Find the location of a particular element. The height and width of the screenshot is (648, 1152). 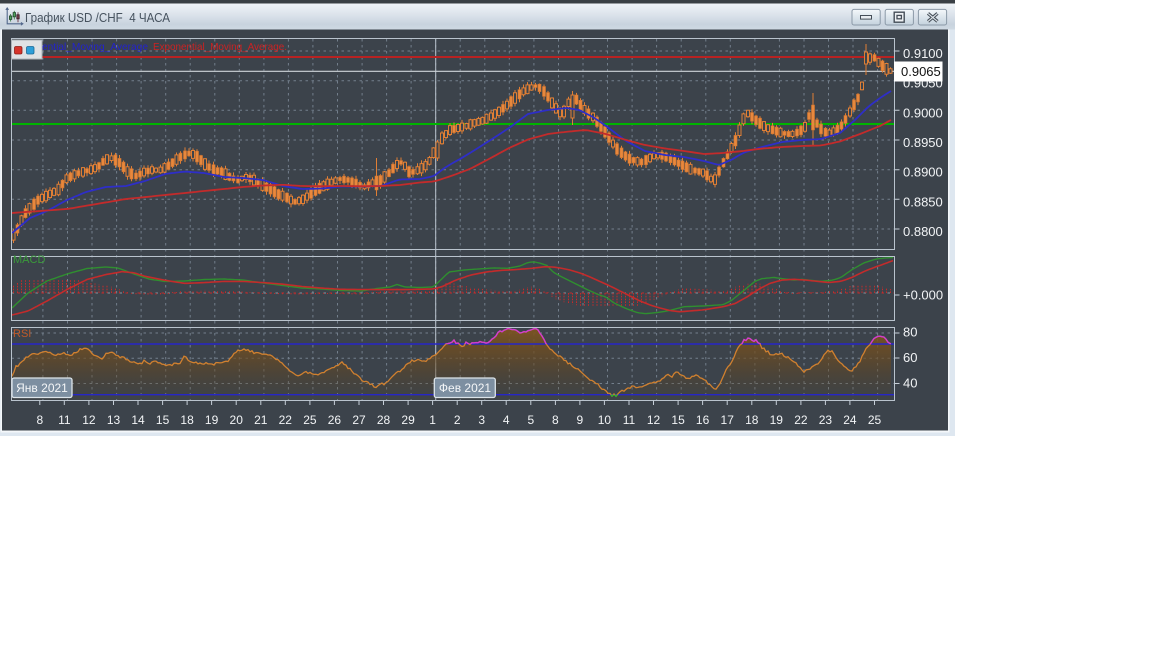

svg-text: График USD /CHF 4 ЧАСА is located at coordinates (97, 17).